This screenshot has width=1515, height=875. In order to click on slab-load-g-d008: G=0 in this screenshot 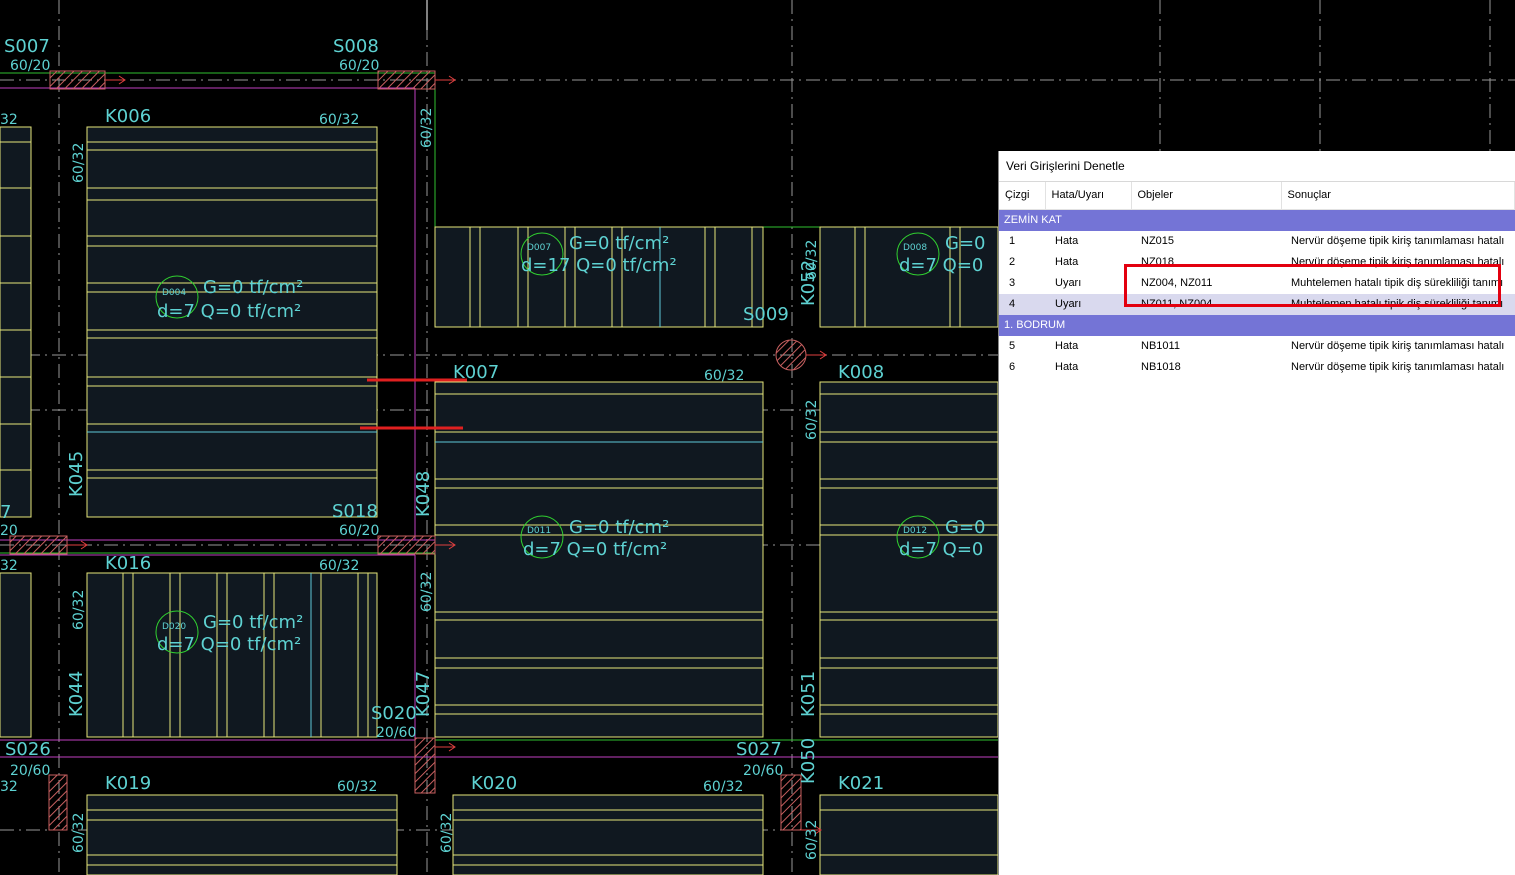, I will do `click(965, 243)`.